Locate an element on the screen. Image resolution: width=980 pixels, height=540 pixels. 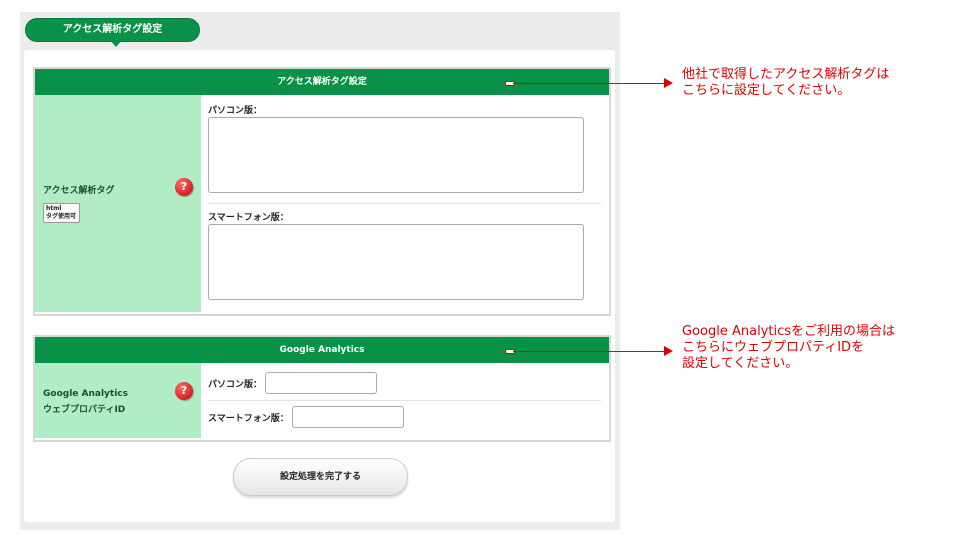
google-analytics-section-header: Google Analytics is located at coordinates (322, 350).